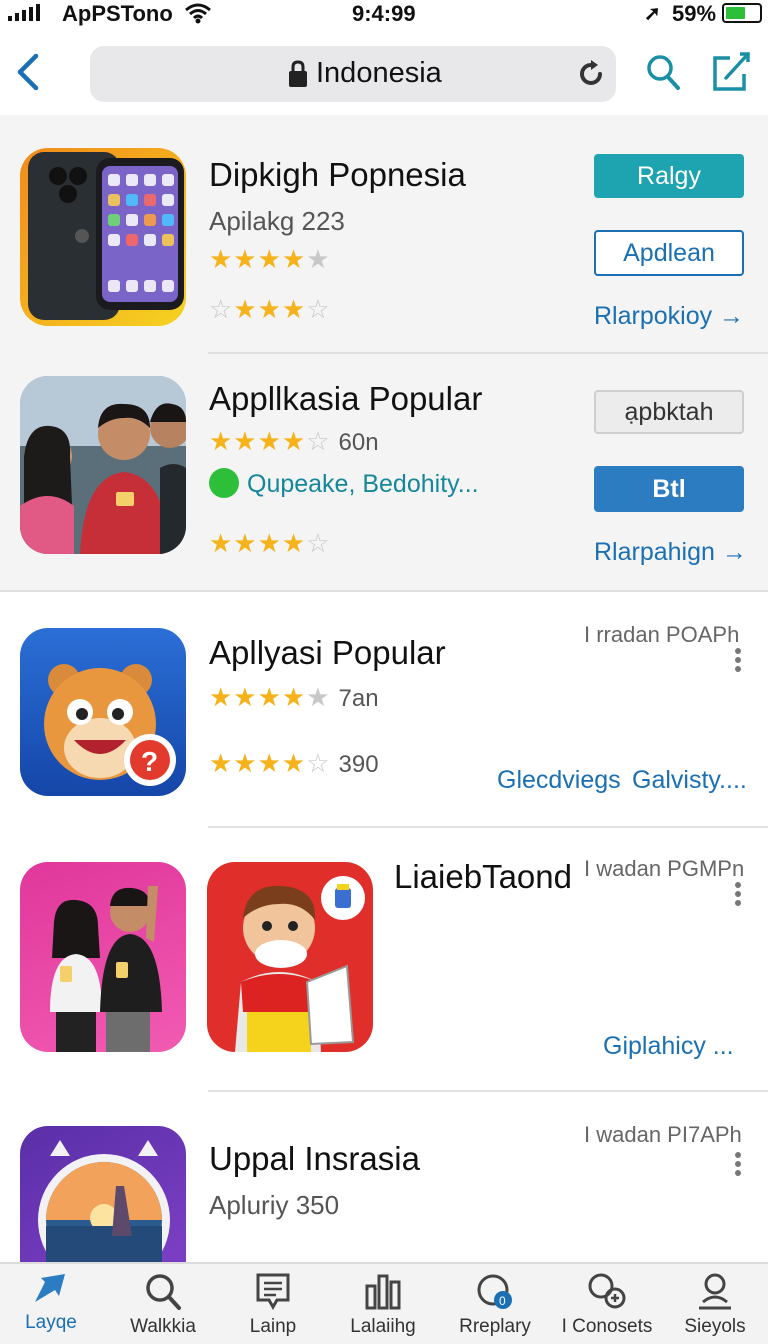  I want to click on tab-conosets: I Conosets, so click(607, 1307).